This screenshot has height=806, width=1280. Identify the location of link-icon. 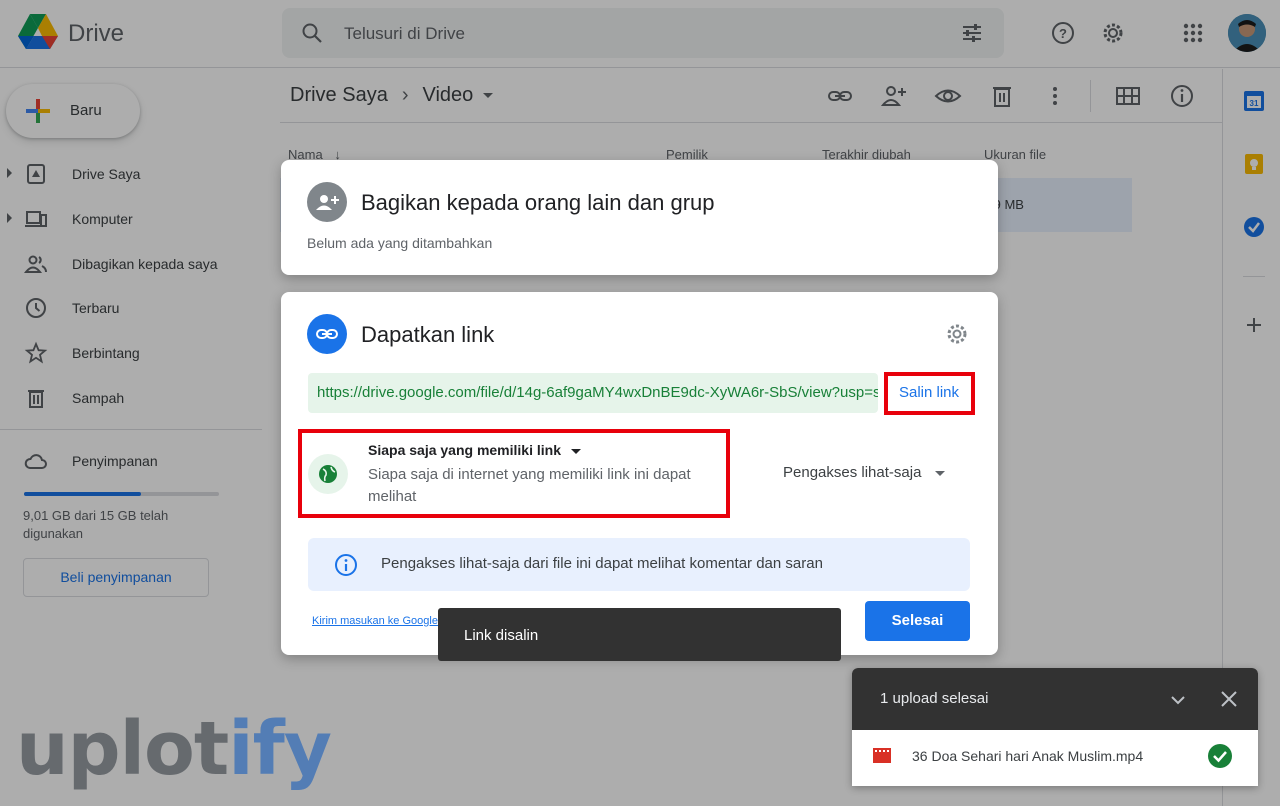
(327, 334).